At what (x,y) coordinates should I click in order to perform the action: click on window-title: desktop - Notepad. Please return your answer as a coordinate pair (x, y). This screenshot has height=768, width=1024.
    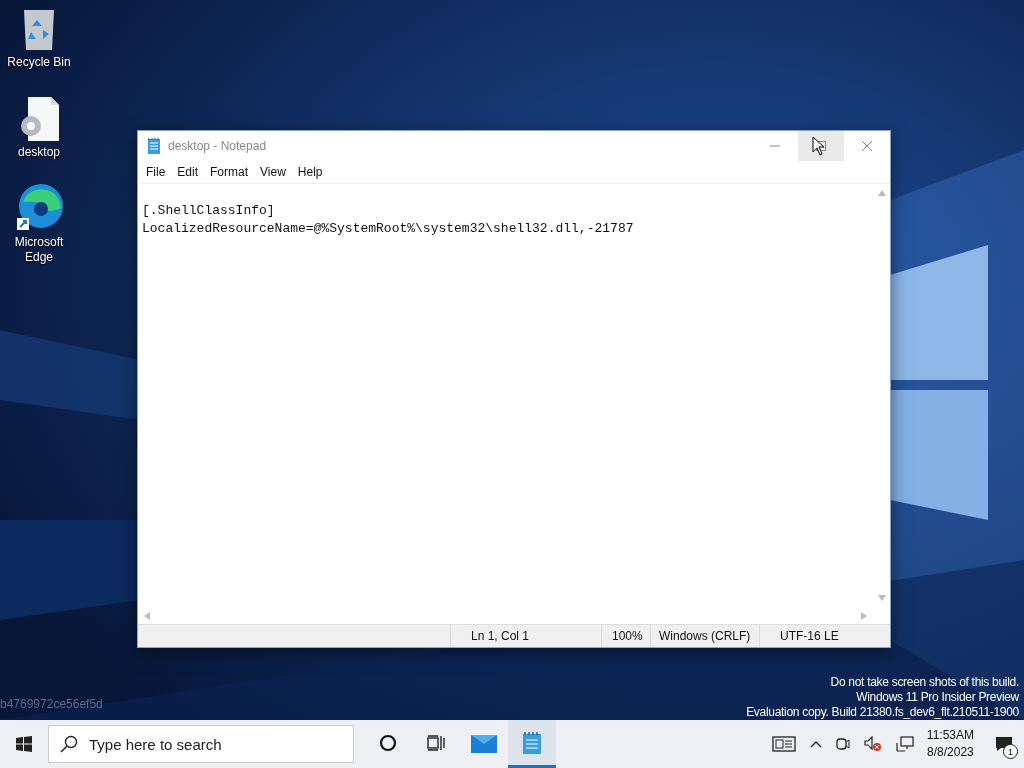
    Looking at the image, I should click on (218, 146).